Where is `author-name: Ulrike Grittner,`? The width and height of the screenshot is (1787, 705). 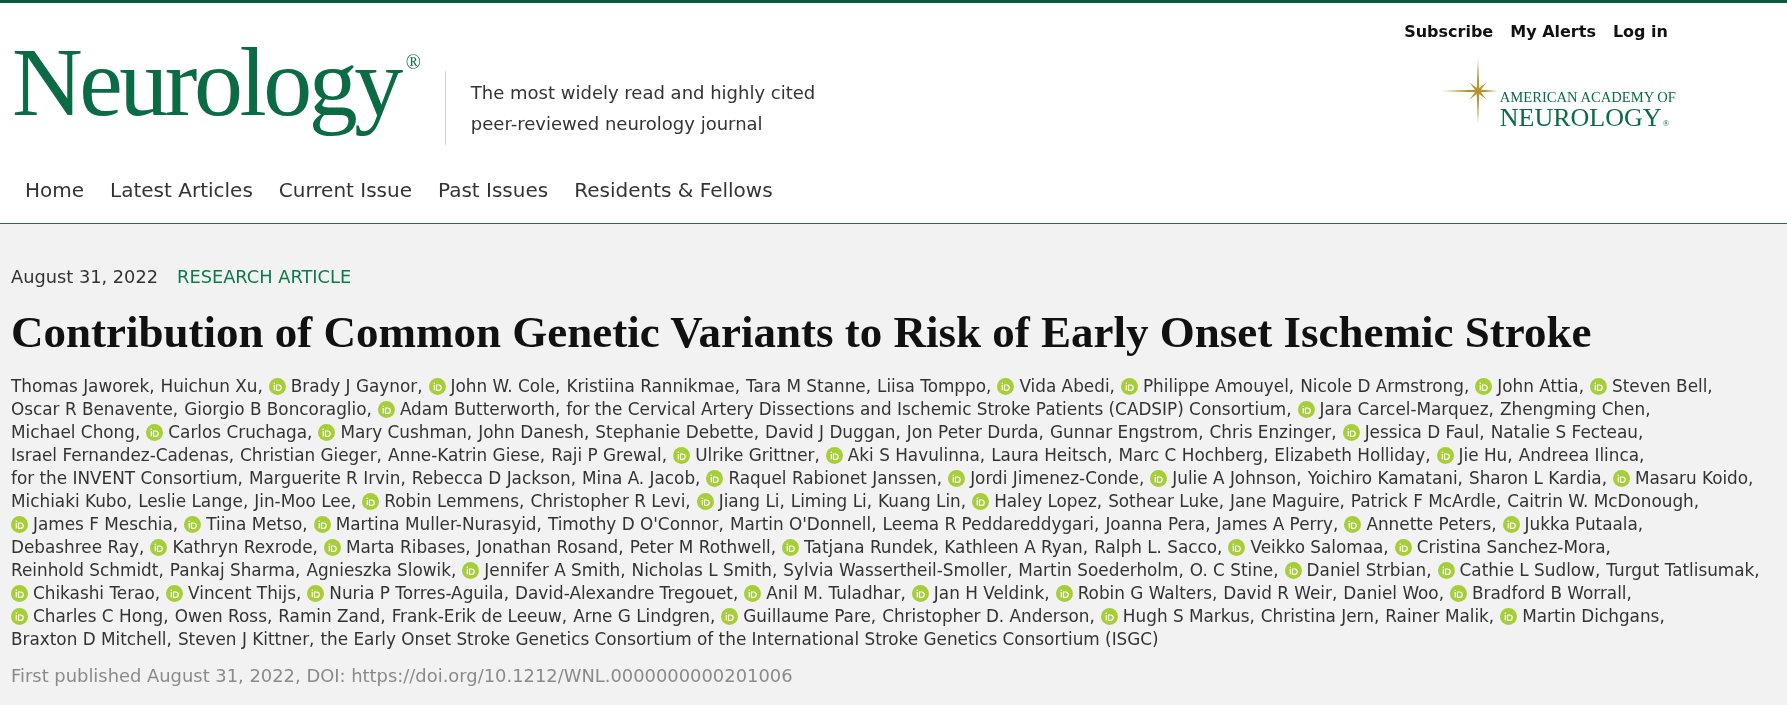
author-name: Ulrike Grittner, is located at coordinates (757, 455).